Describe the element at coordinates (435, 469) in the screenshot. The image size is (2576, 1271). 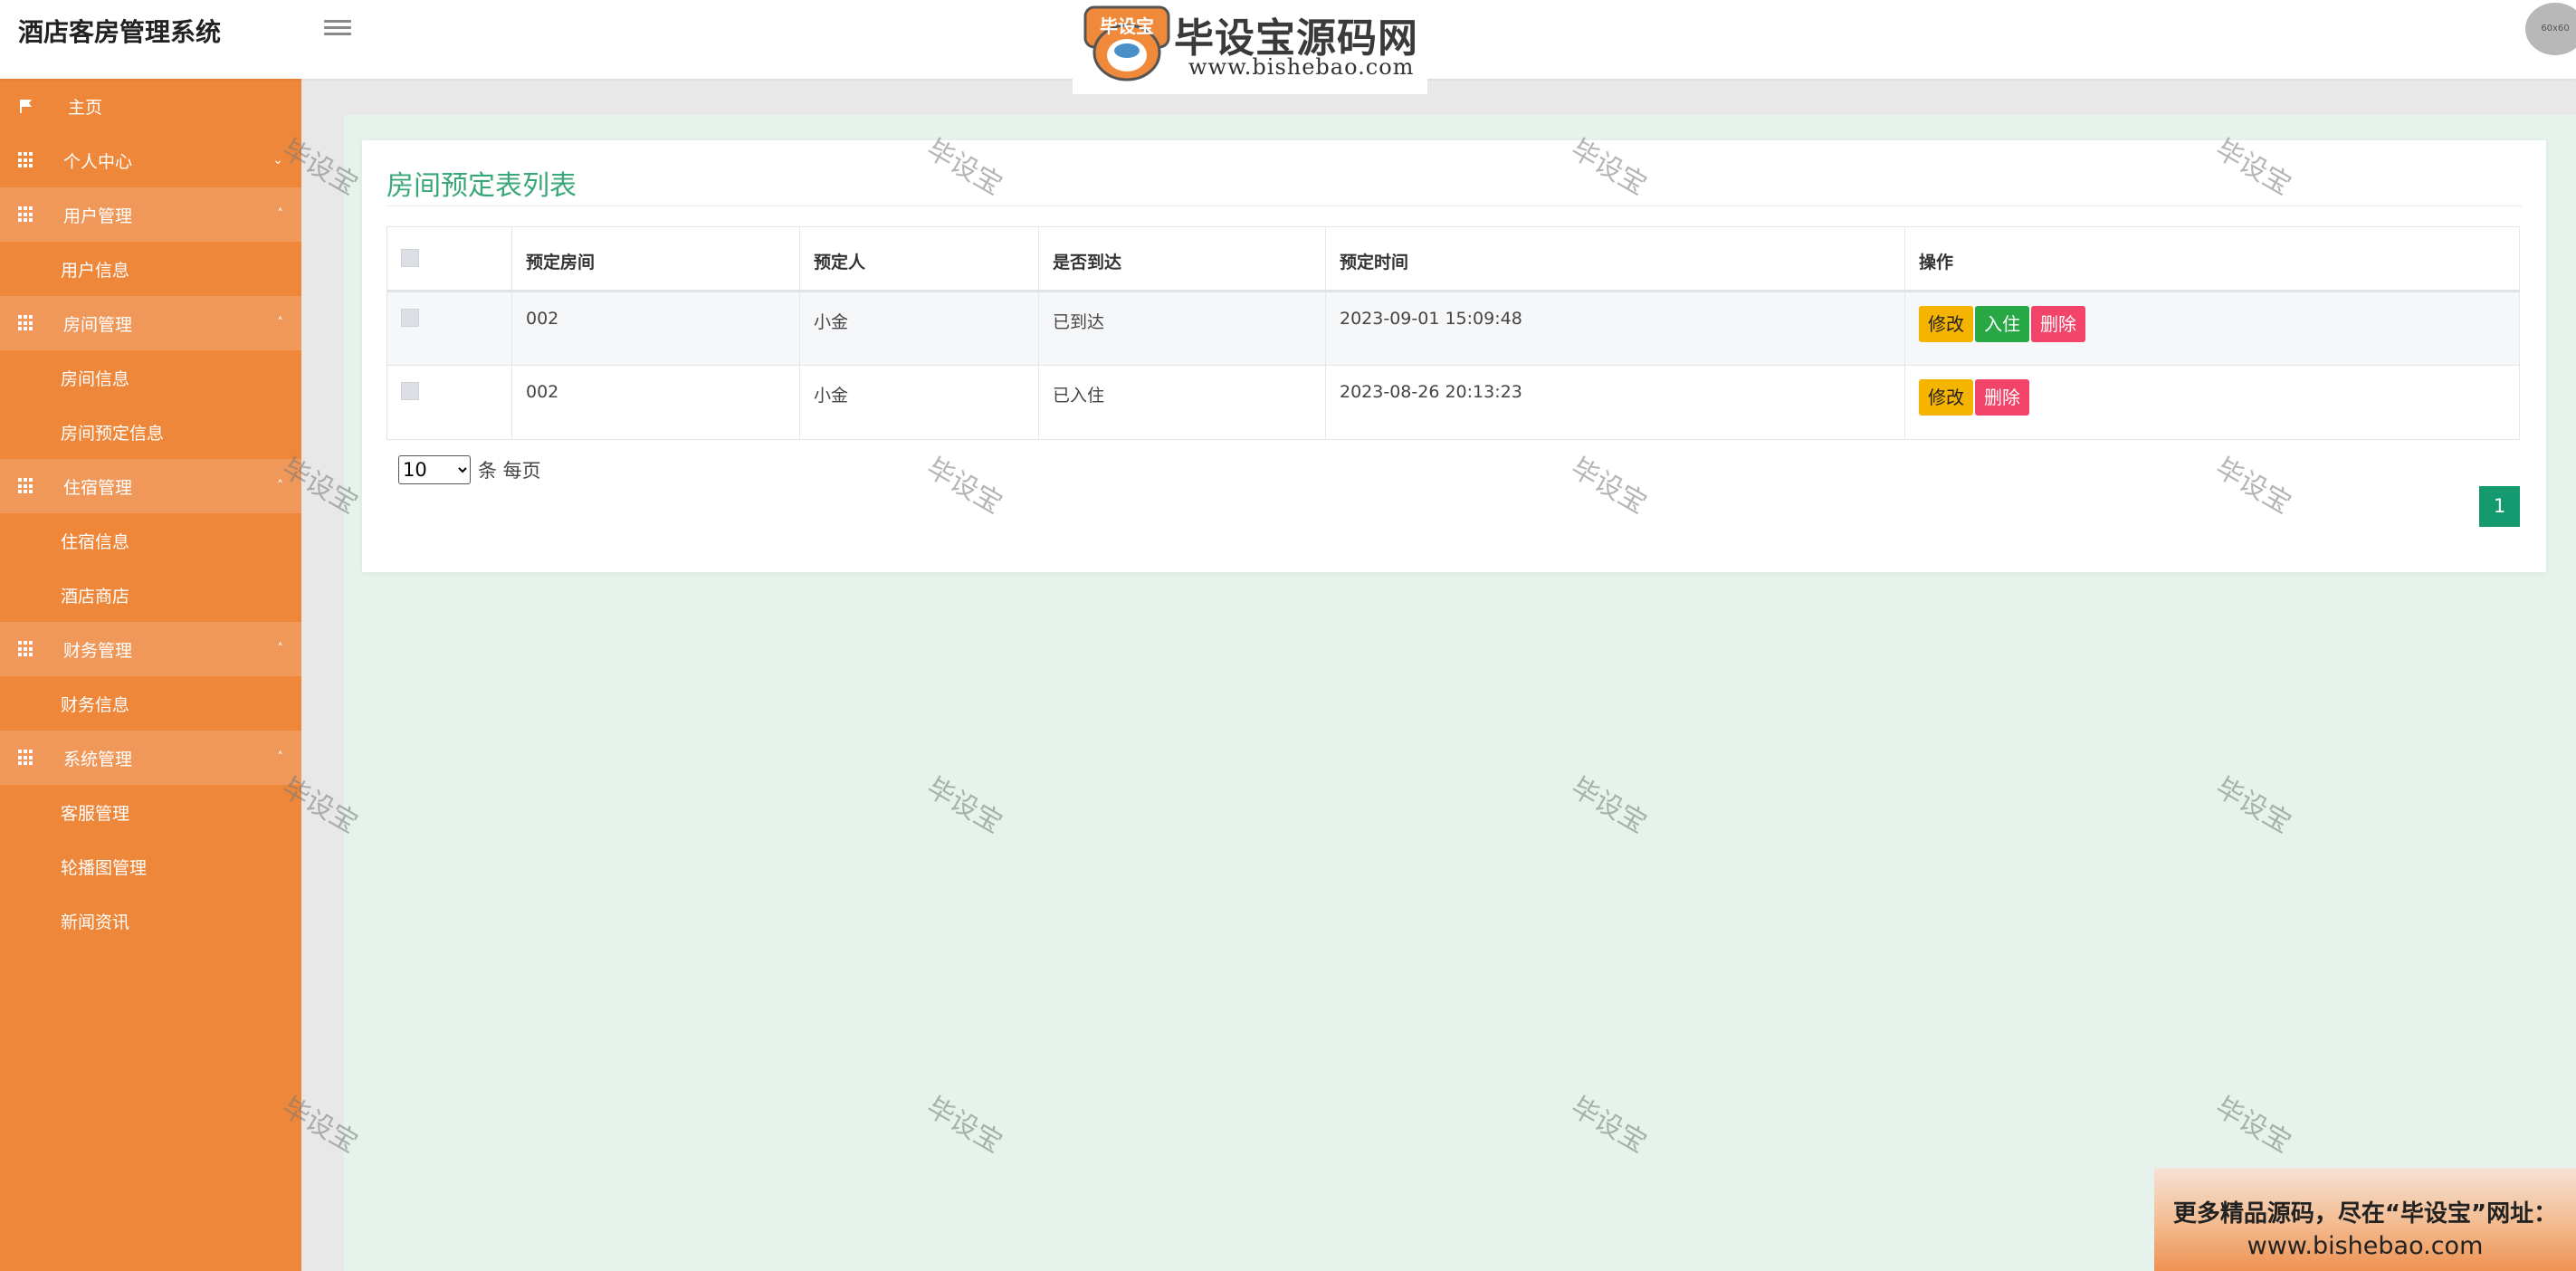
I see `page-size-select: 10` at that location.